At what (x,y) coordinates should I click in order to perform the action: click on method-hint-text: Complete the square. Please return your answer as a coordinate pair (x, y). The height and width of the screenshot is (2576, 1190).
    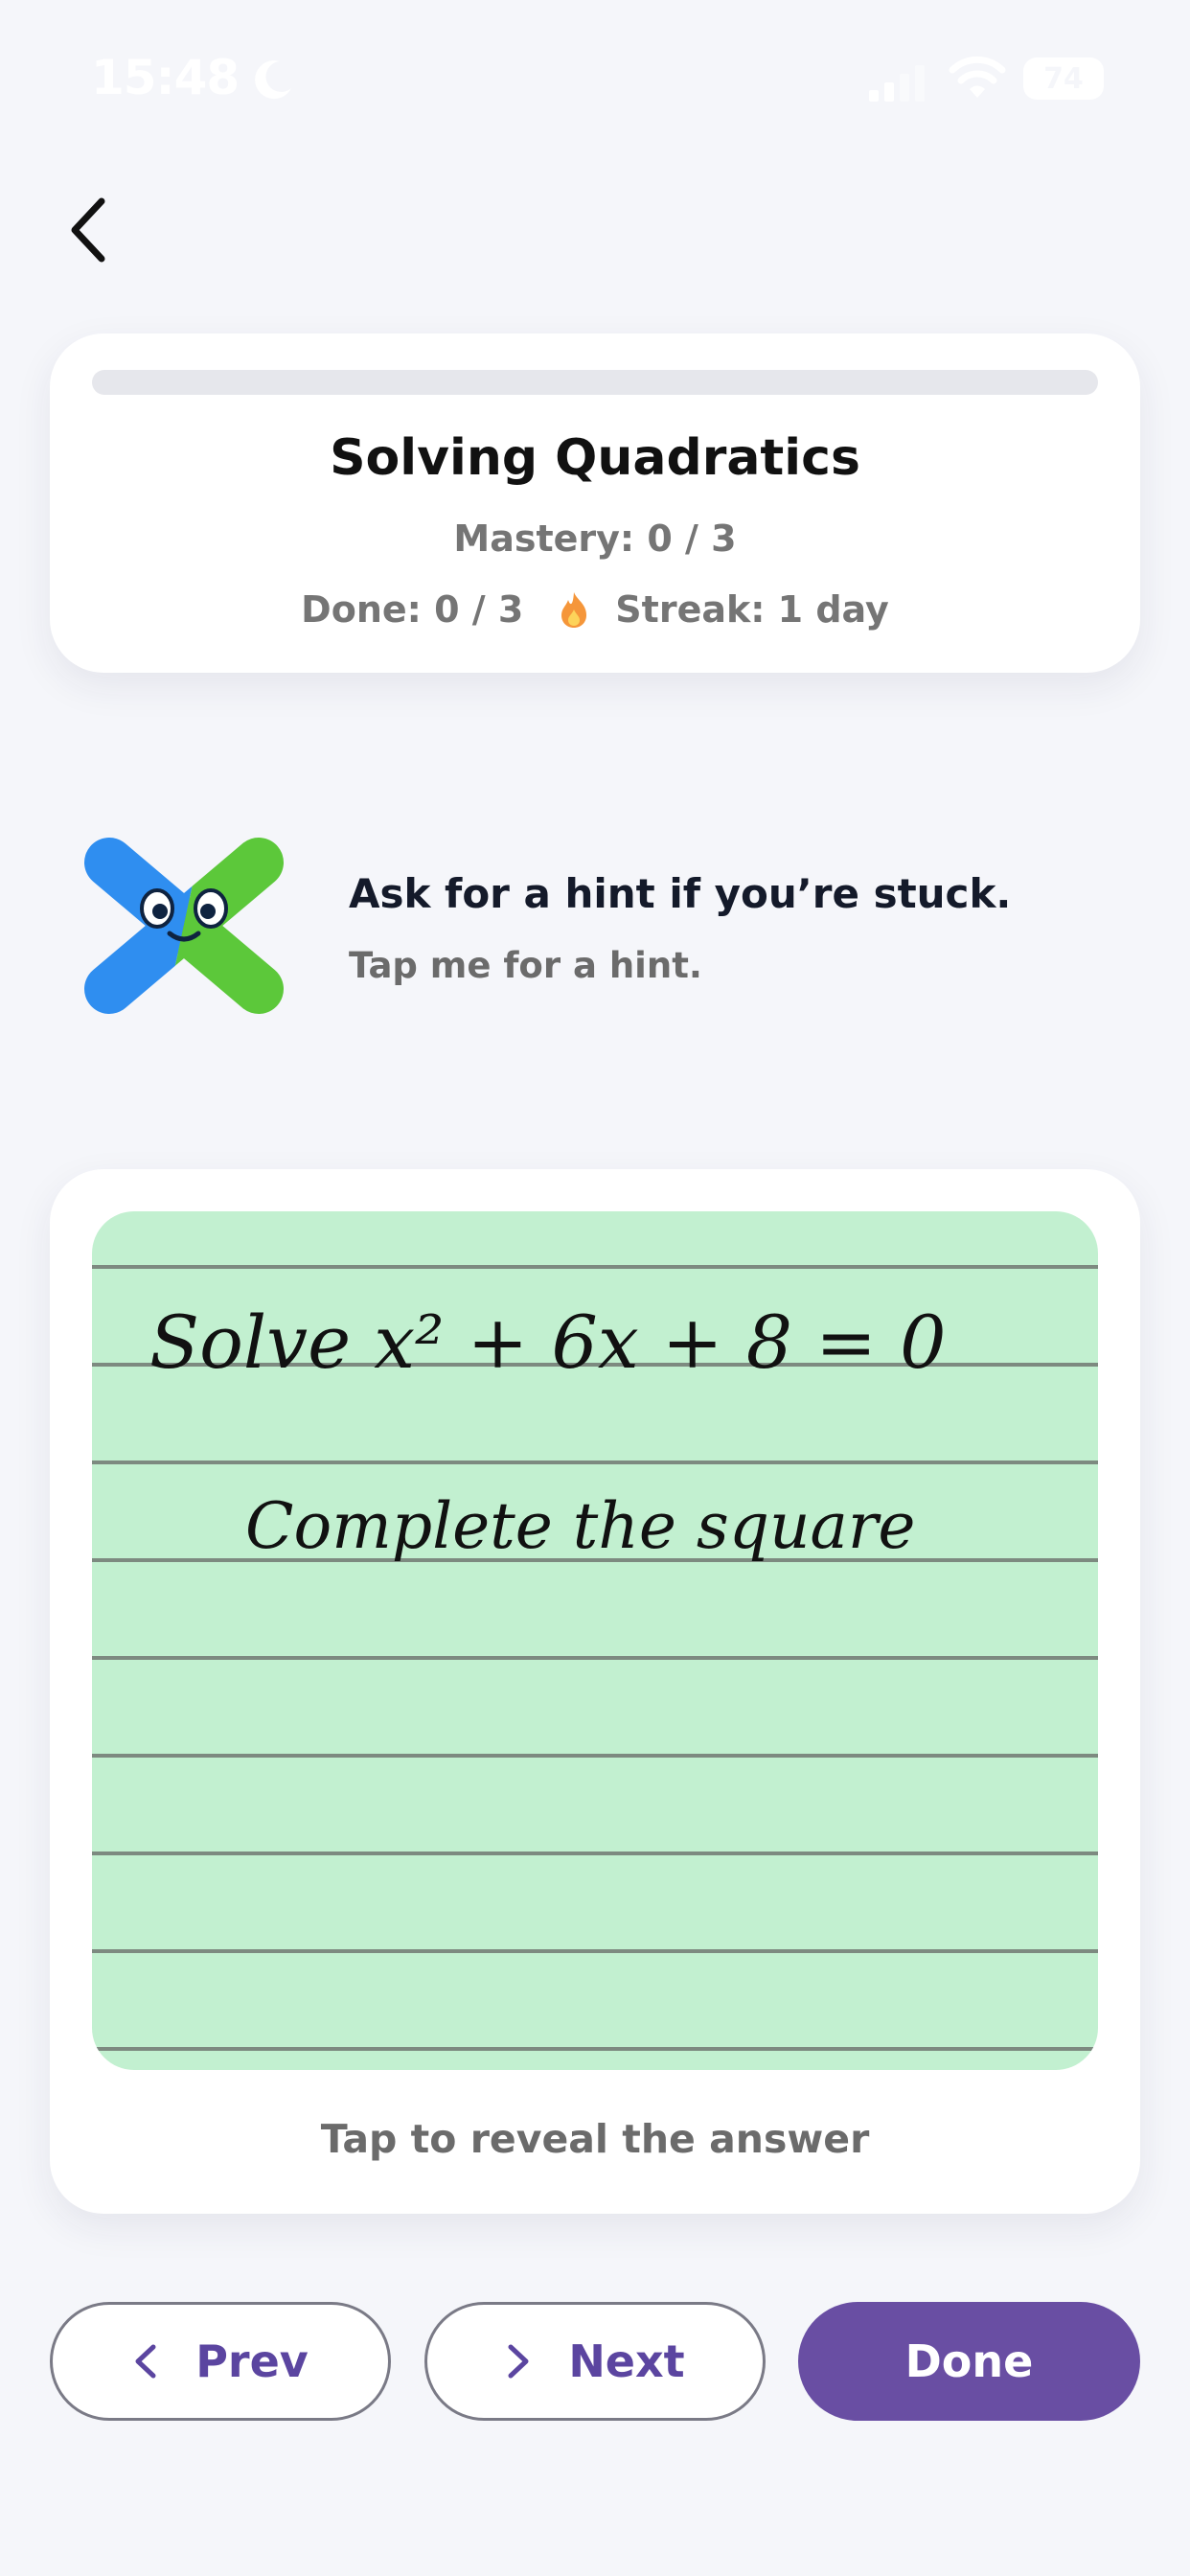
    Looking at the image, I should click on (580, 1526).